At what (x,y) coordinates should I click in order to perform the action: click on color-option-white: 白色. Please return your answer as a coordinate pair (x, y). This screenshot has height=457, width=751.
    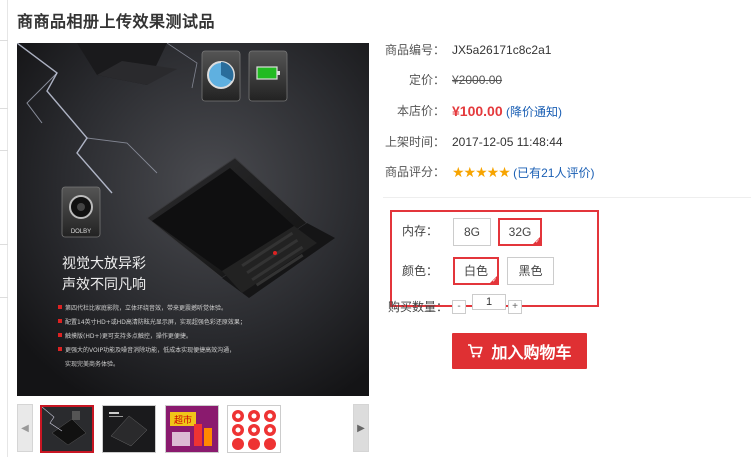
    Looking at the image, I should click on (476, 271).